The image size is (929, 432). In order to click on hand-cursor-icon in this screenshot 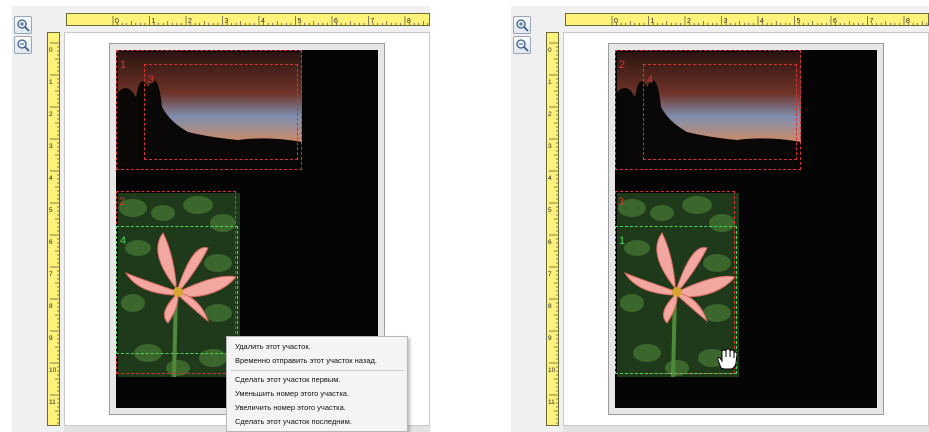, I will do `click(727, 359)`.